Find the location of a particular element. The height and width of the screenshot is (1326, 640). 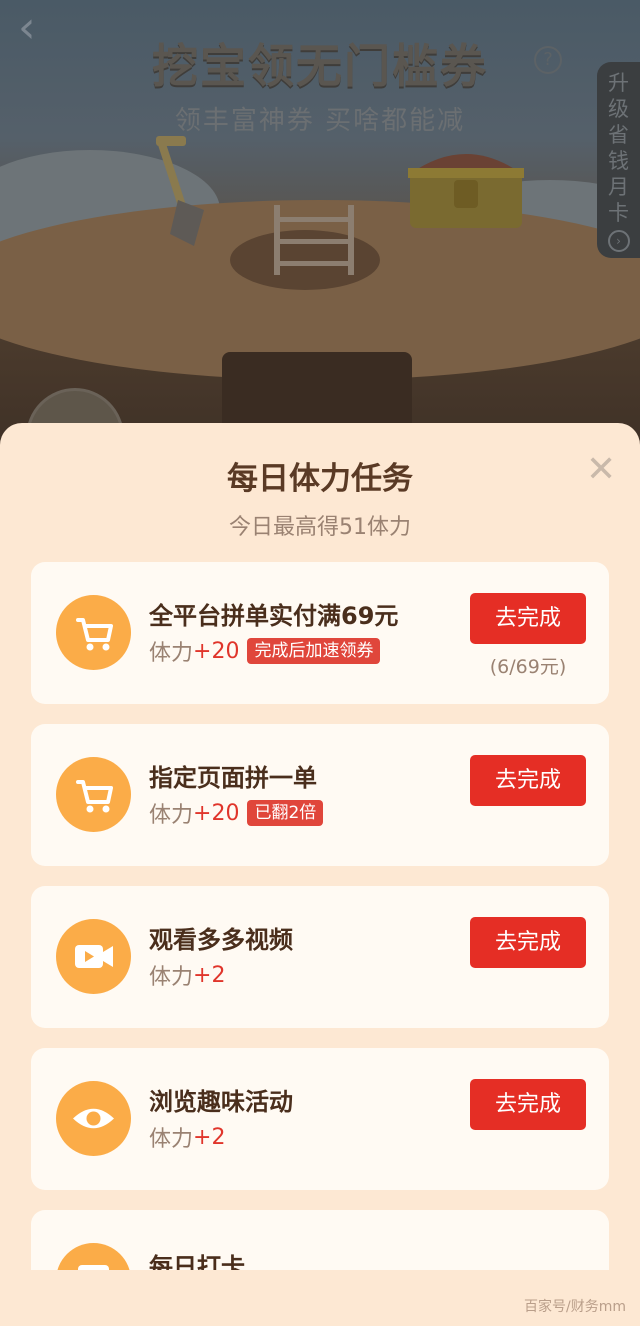

upgrade-monthly-card-tab: 升级省钱月卡 › is located at coordinates (618, 160).